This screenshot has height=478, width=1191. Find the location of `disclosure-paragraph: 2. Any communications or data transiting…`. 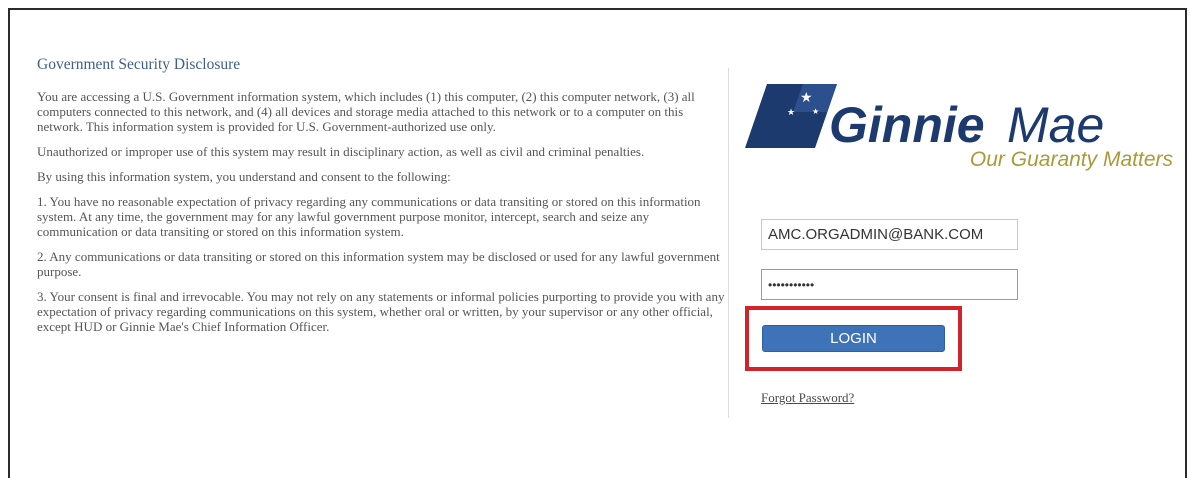

disclosure-paragraph: 2. Any communications or data transiting… is located at coordinates (378, 264).